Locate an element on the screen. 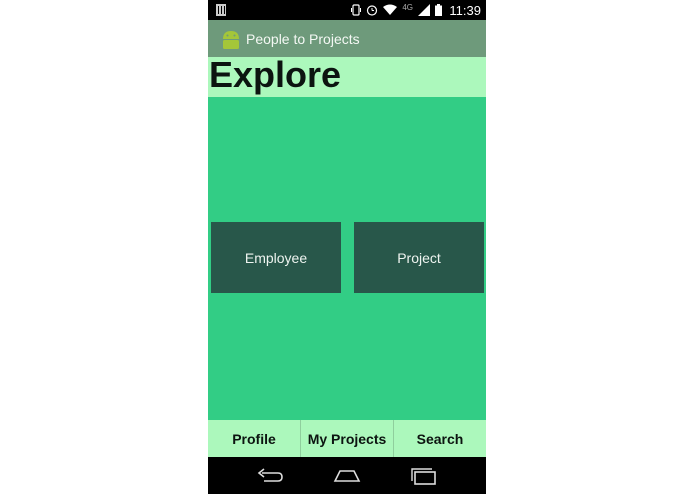 This screenshot has height=494, width=695. status-bar: 4G 11:39 is located at coordinates (347, 10).